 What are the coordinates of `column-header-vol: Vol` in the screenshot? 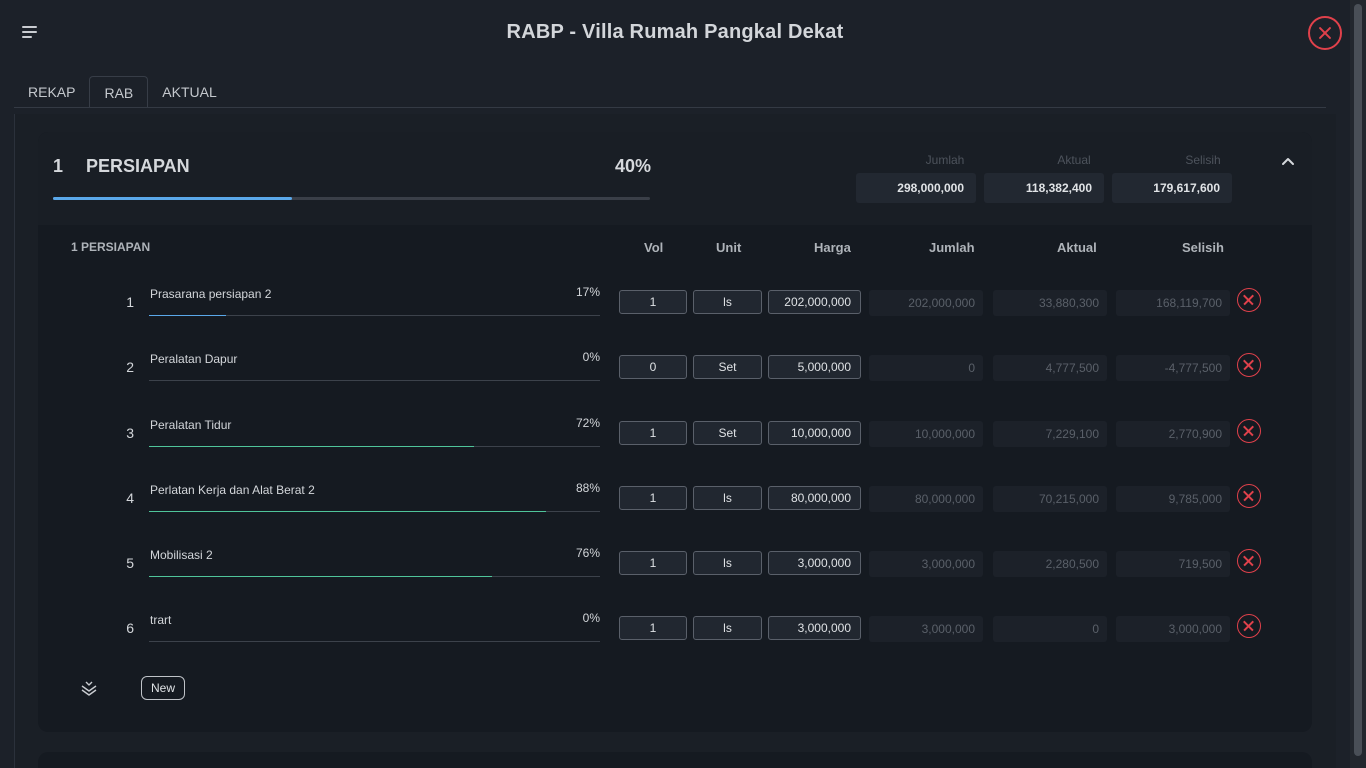 It's located at (654, 247).